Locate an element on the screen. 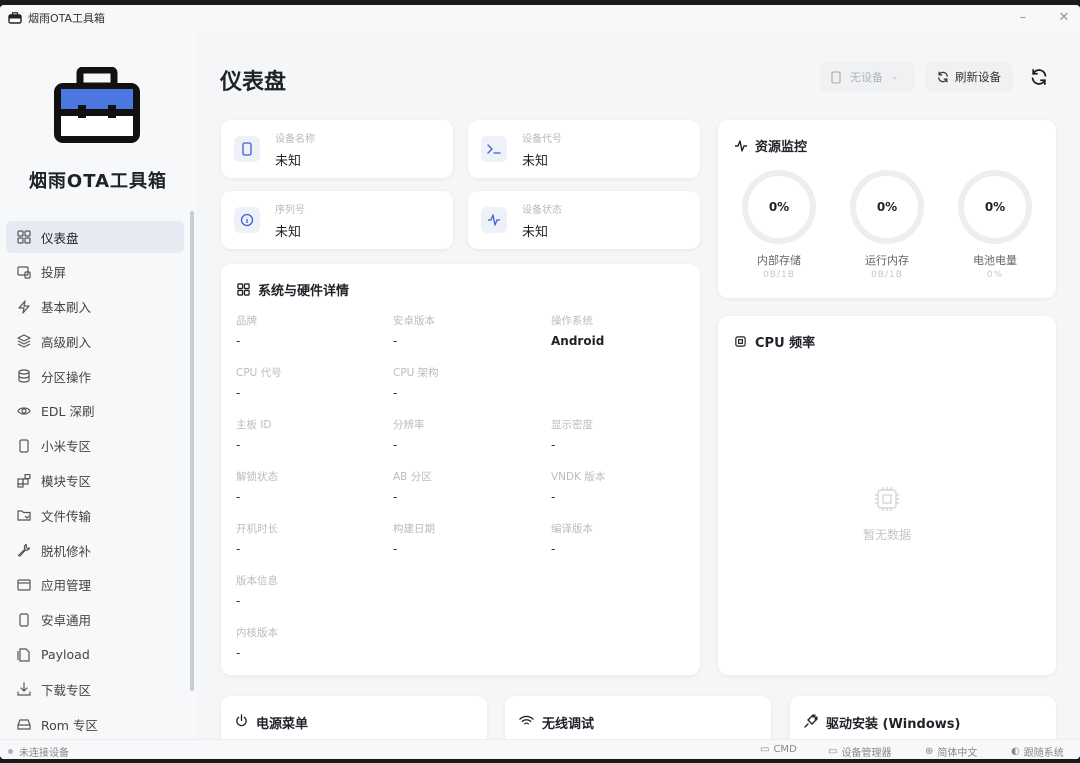  sidebar-item-dashboard: 仪表盘 is located at coordinates (95, 237).